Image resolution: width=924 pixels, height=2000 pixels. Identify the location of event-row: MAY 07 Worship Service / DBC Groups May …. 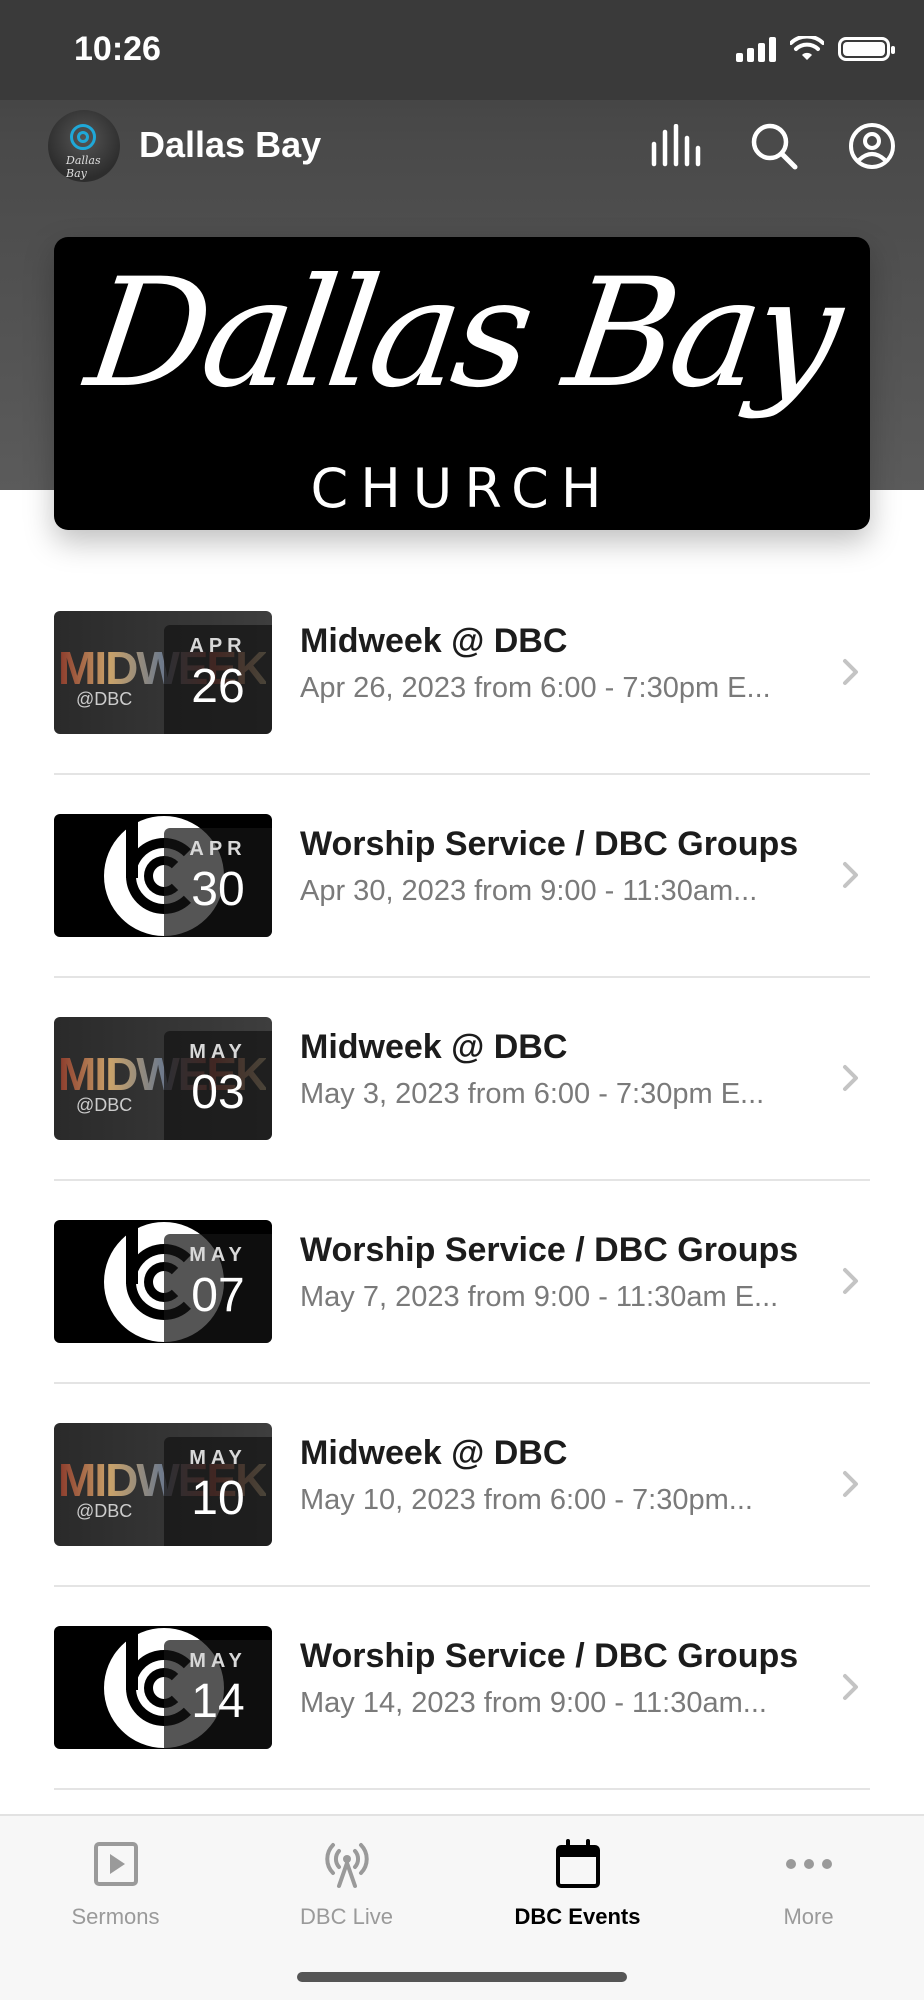
(462, 1282).